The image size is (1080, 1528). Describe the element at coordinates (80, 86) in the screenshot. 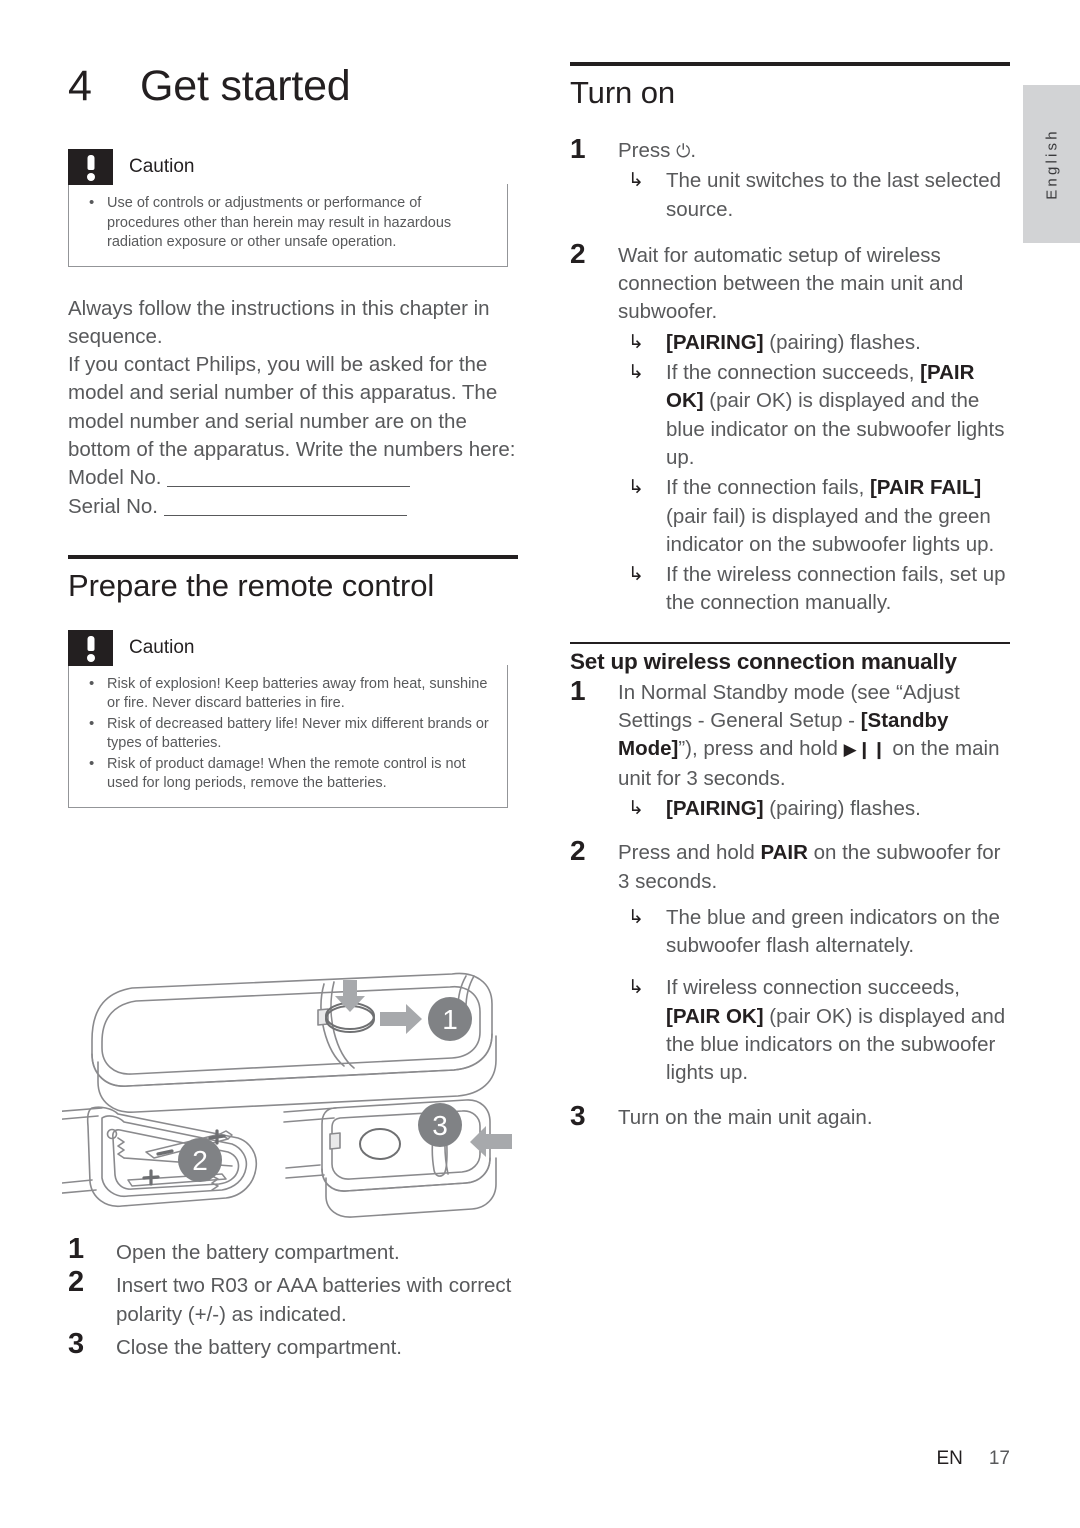

I see `chapter-number: 4` at that location.